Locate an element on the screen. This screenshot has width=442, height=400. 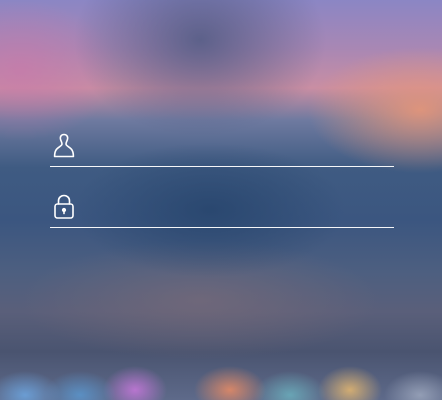
lock-icon is located at coordinates (64, 207).